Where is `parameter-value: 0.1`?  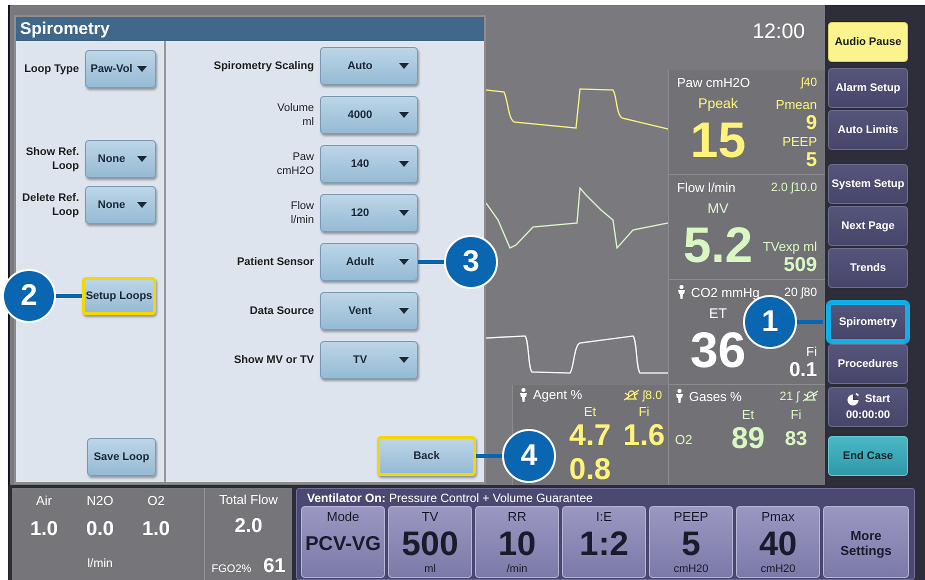 parameter-value: 0.1 is located at coordinates (803, 370).